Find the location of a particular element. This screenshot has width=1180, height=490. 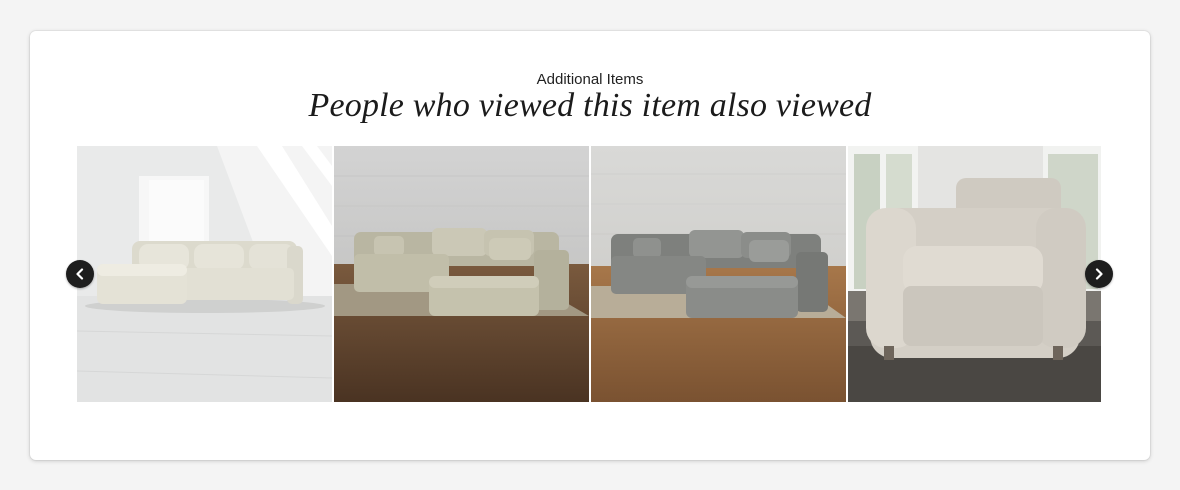

carousel-next-button is located at coordinates (1099, 274).